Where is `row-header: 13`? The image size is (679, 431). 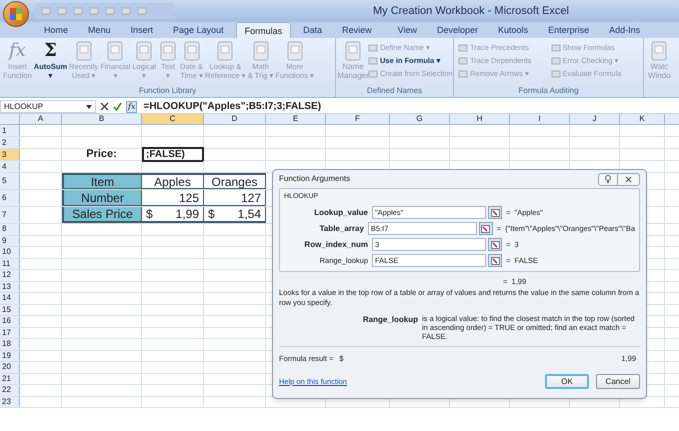 row-header: 13 is located at coordinates (10, 287).